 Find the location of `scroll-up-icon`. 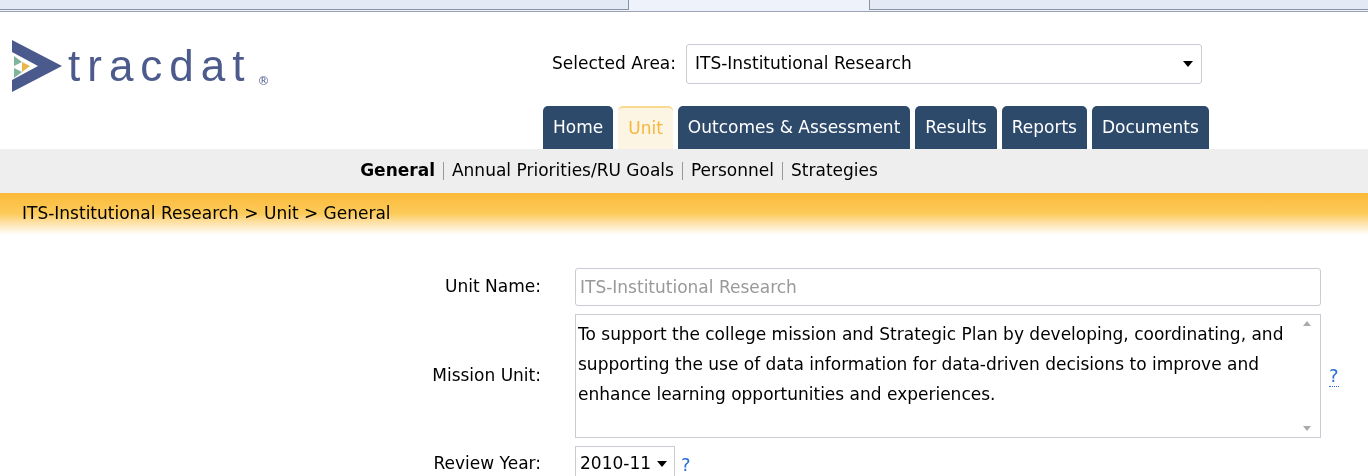

scroll-up-icon is located at coordinates (1307, 323).